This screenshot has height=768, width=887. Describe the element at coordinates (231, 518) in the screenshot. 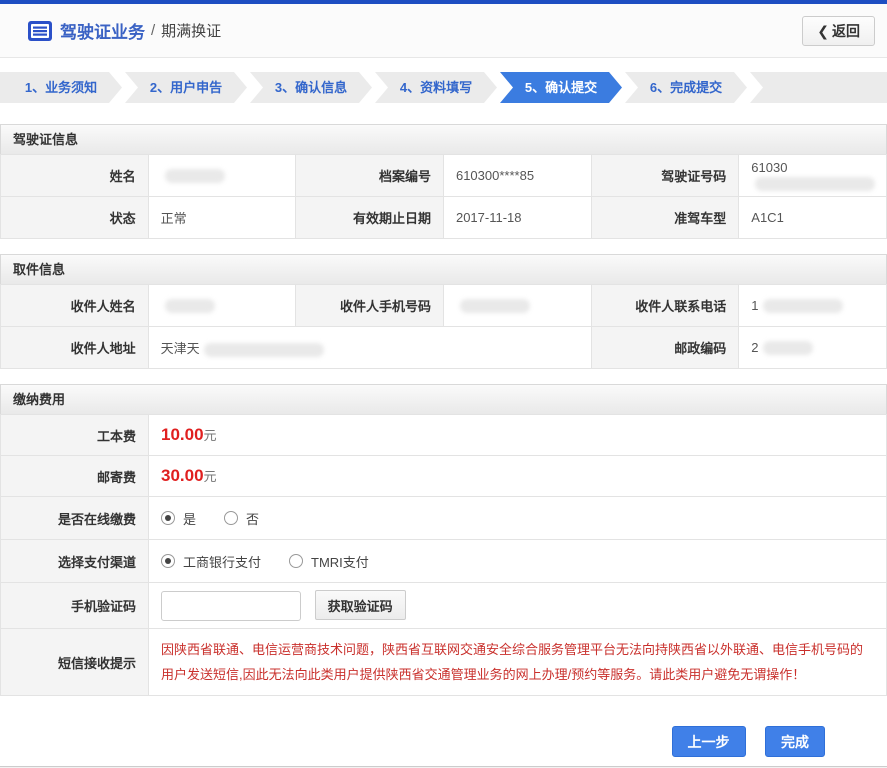

I see `radio-no-icon` at that location.